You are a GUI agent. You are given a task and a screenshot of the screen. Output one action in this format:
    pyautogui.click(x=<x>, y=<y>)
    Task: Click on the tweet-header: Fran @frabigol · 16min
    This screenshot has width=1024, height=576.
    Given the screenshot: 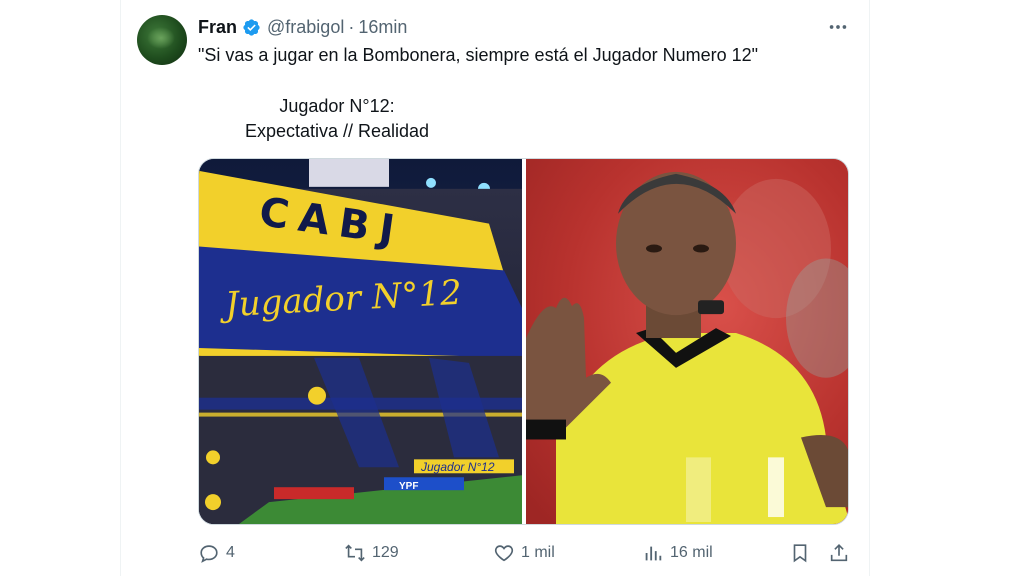 What is the action you would take?
    pyautogui.click(x=302, y=27)
    